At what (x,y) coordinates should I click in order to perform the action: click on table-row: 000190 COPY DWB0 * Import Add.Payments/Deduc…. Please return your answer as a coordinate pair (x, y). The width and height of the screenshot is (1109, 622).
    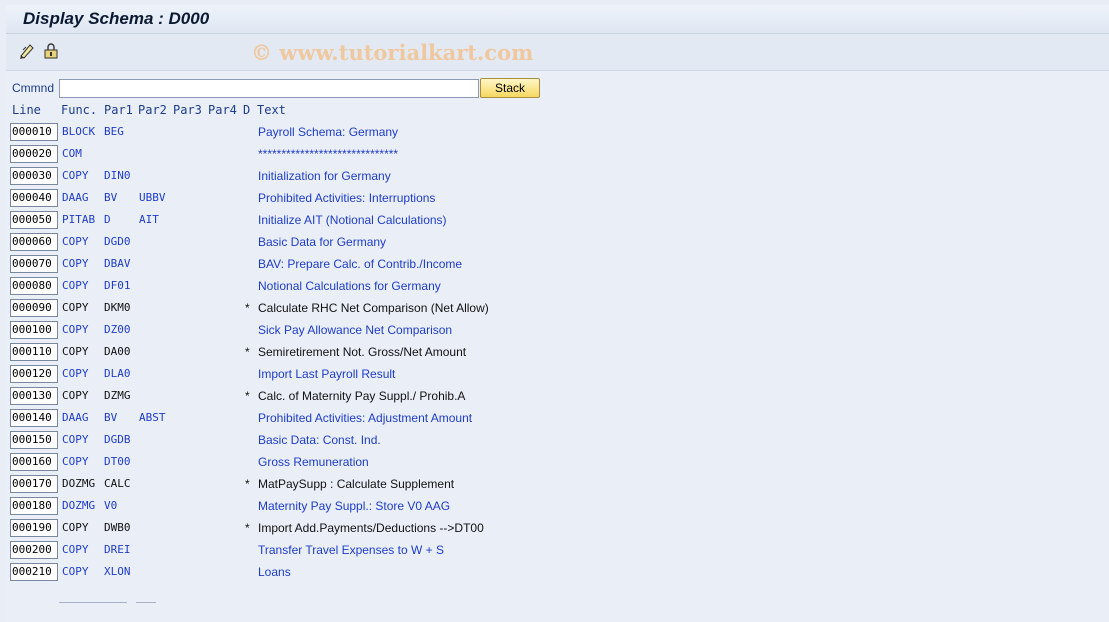
    Looking at the image, I should click on (306, 528).